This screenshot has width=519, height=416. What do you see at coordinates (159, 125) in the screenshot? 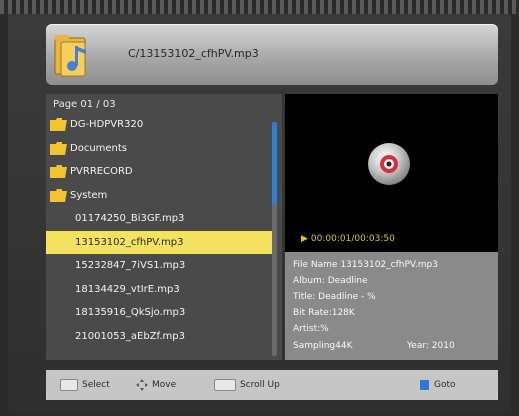
I see `list-item-folder: DG-HDPVR320` at bounding box center [159, 125].